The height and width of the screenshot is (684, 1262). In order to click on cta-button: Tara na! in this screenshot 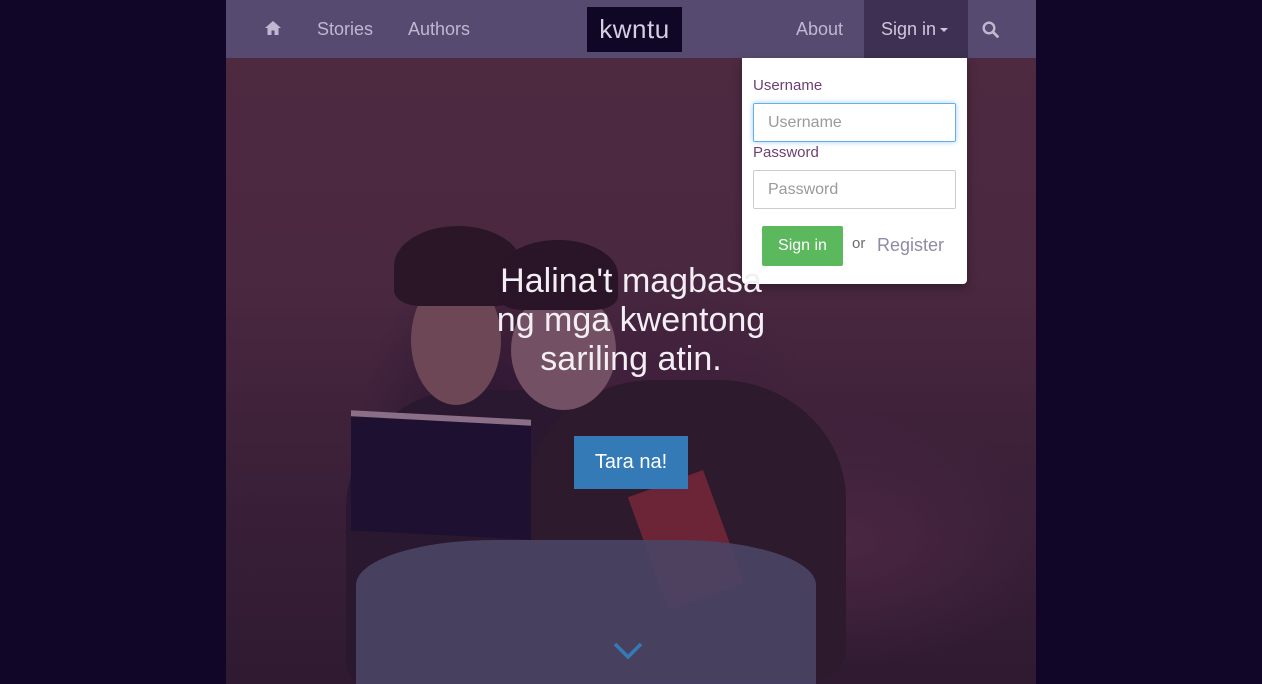, I will do `click(631, 462)`.